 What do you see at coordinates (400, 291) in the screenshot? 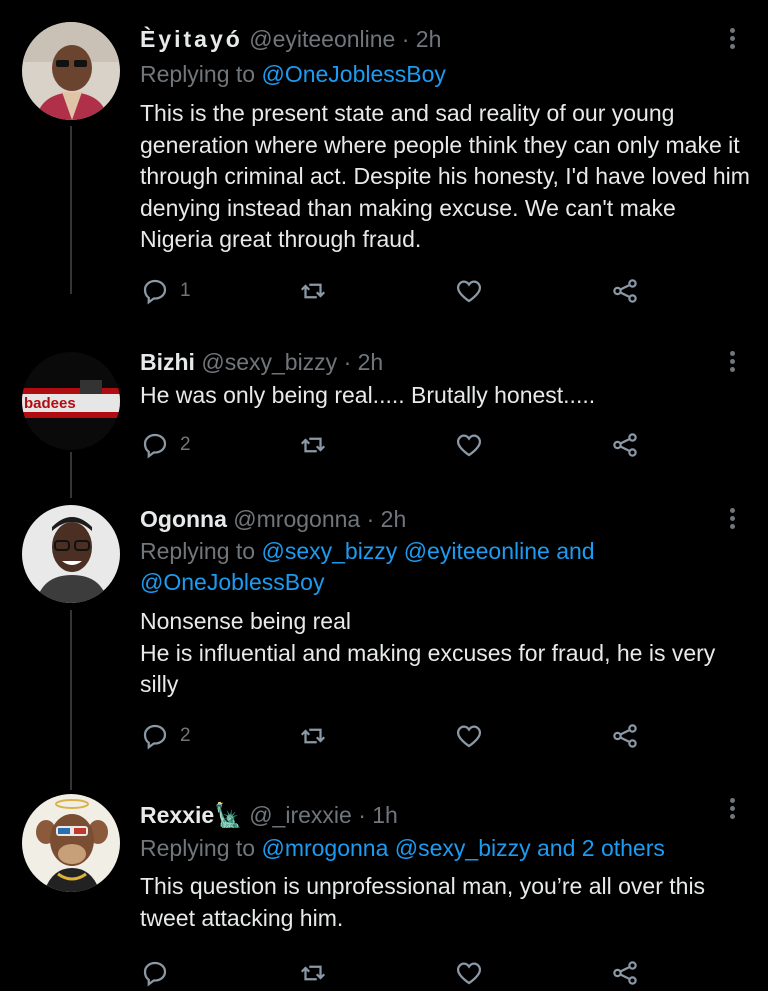
I see `tweet-actions: 1` at bounding box center [400, 291].